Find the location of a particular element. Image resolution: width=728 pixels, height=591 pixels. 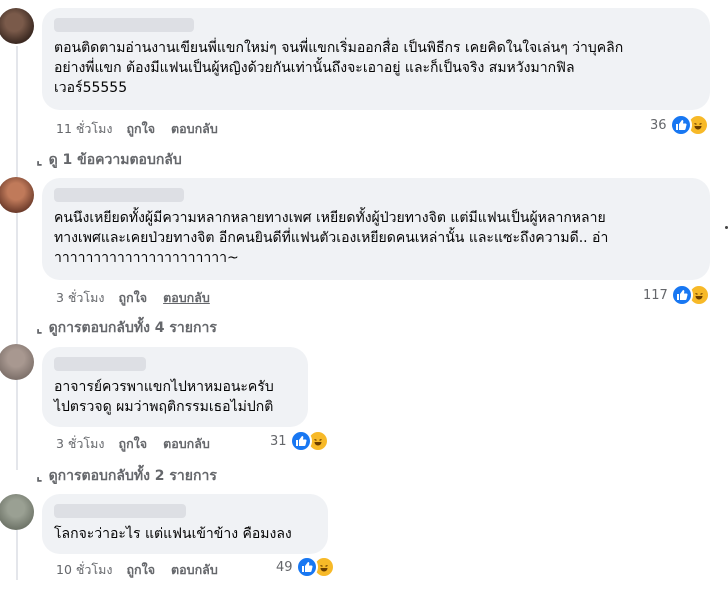

reaction-summary: 49 is located at coordinates (305, 567).